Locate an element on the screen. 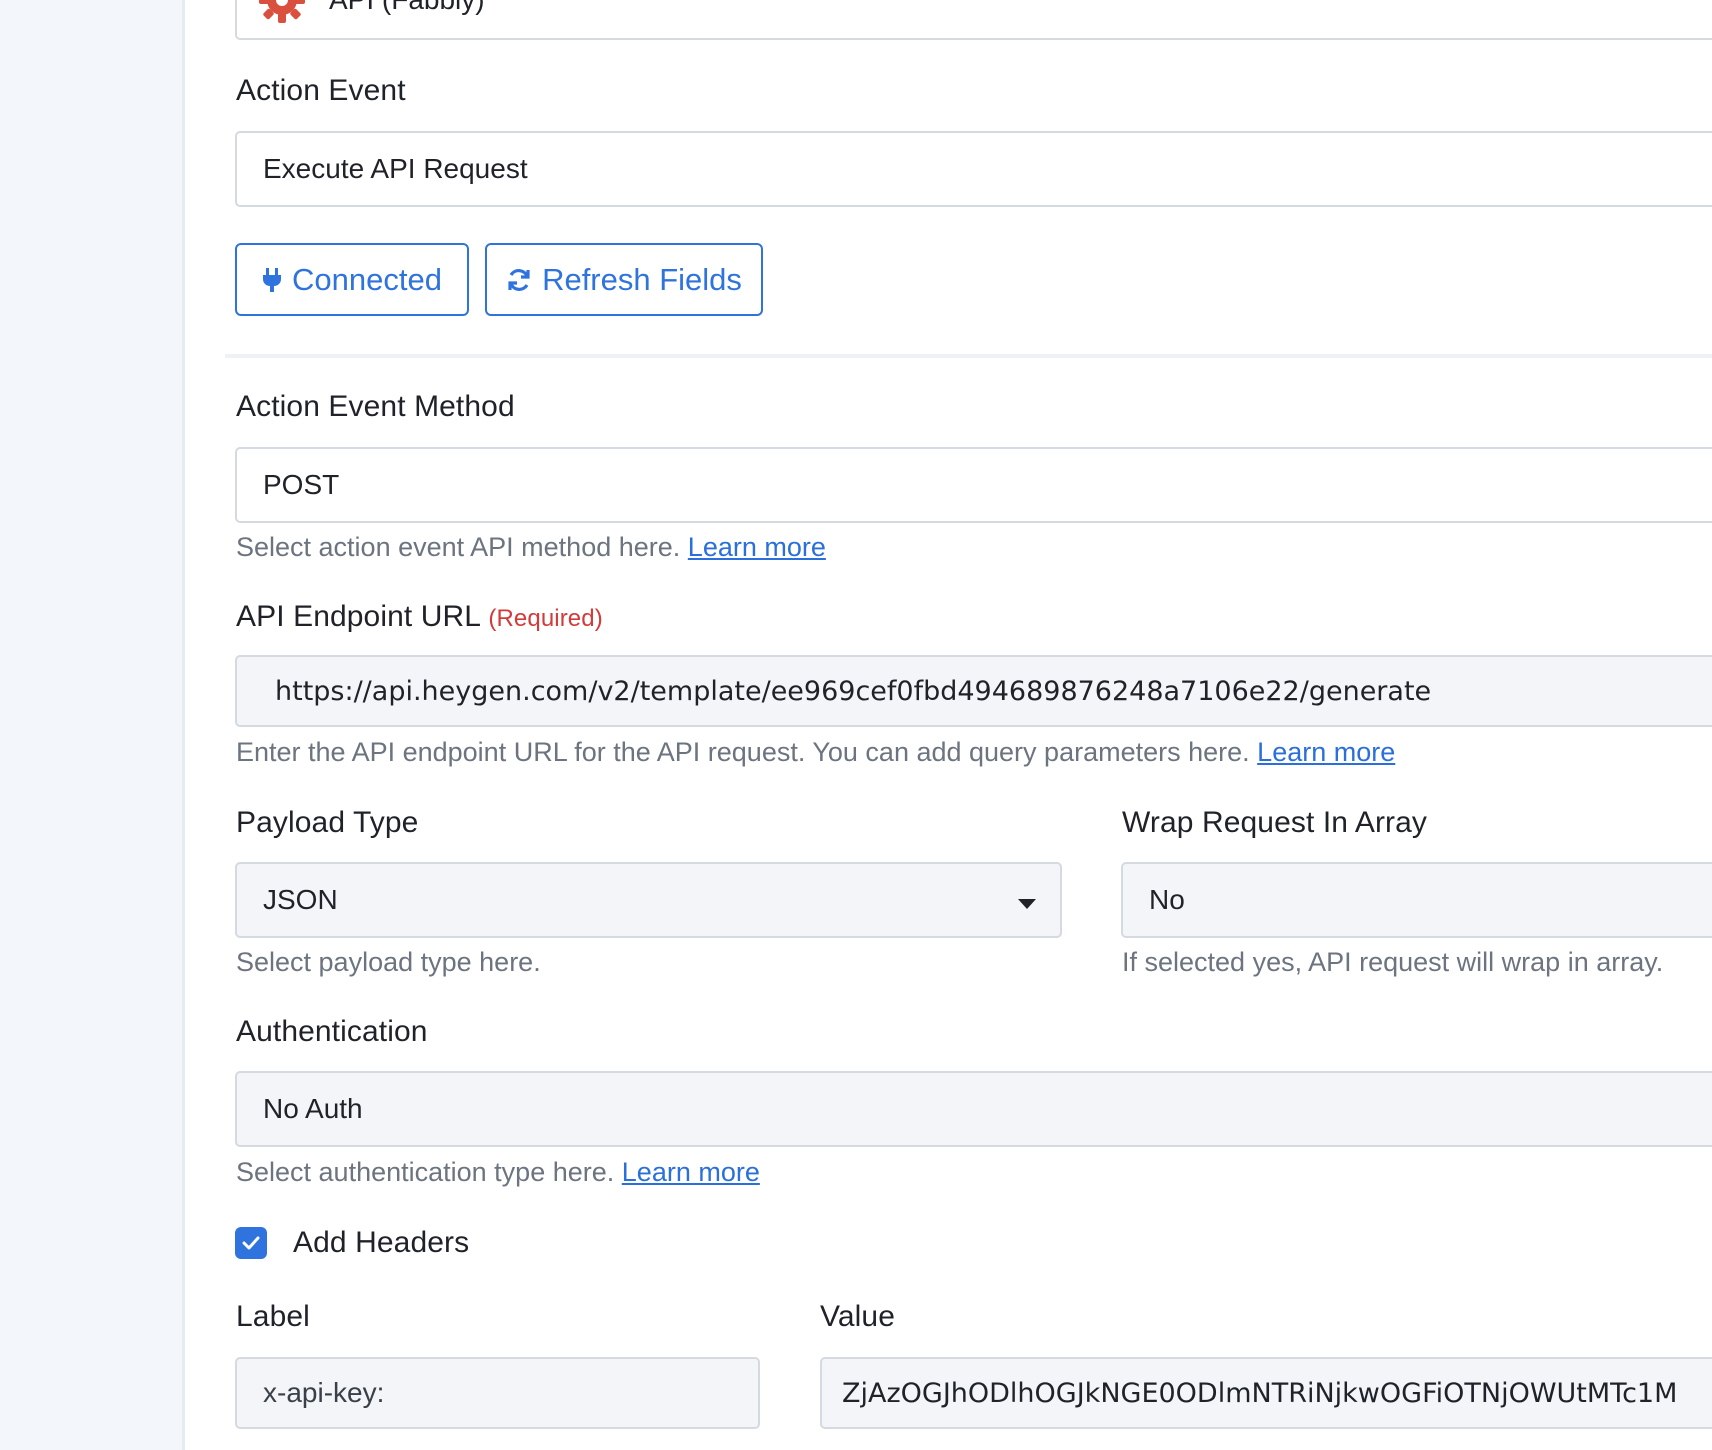 This screenshot has height=1450, width=1712. payload-type-select: JSON is located at coordinates (648, 900).